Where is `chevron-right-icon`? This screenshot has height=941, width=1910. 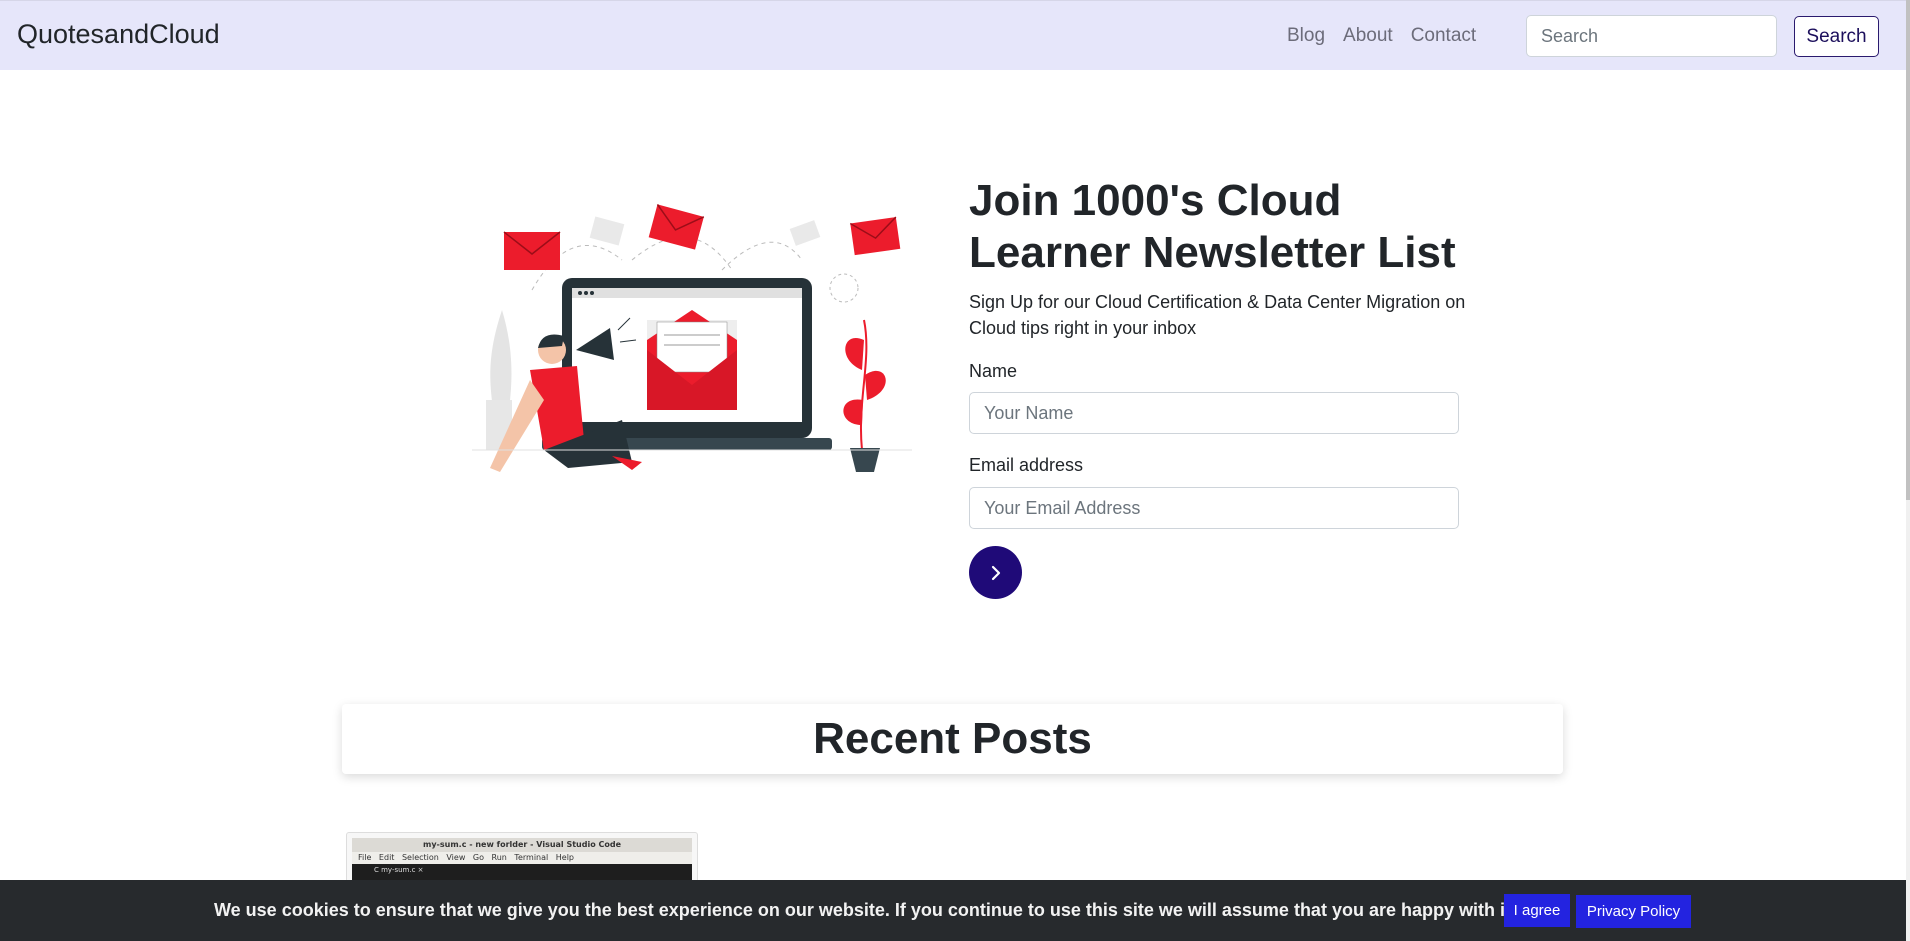
chevron-right-icon is located at coordinates (995, 572).